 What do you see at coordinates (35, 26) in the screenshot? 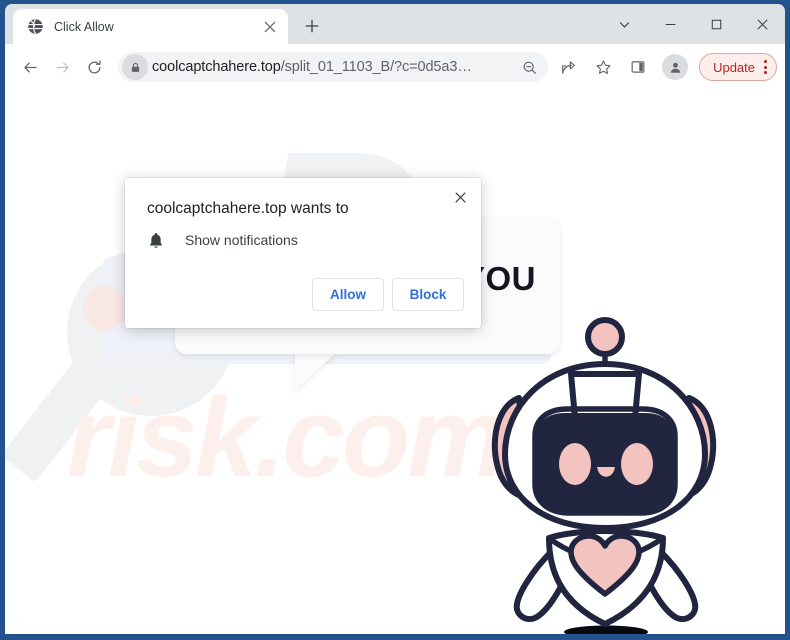
I see `globe-icon` at bounding box center [35, 26].